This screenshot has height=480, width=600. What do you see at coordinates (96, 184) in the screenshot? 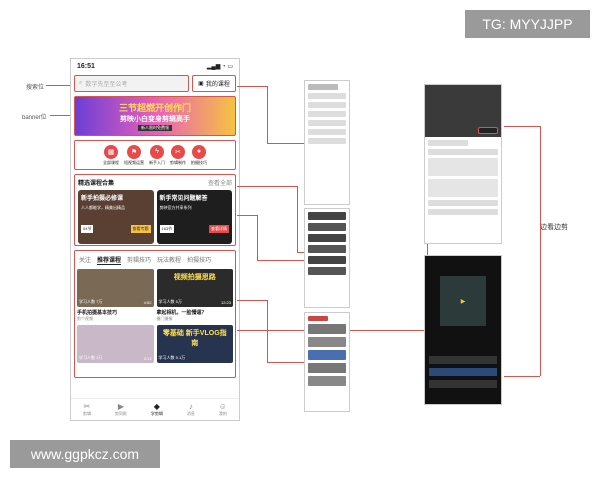
I see `featured-title: 精选课程合集` at bounding box center [96, 184].